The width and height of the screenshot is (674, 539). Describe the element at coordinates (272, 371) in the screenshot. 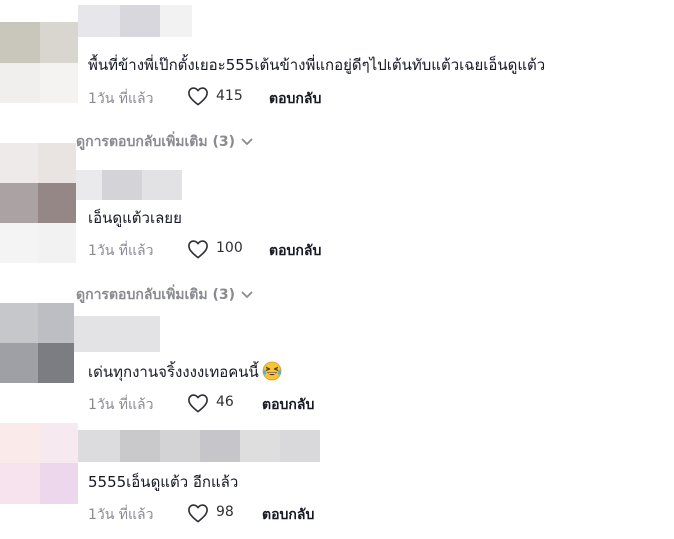

I see `grinning-squinting-face-with-tears-icon` at that location.